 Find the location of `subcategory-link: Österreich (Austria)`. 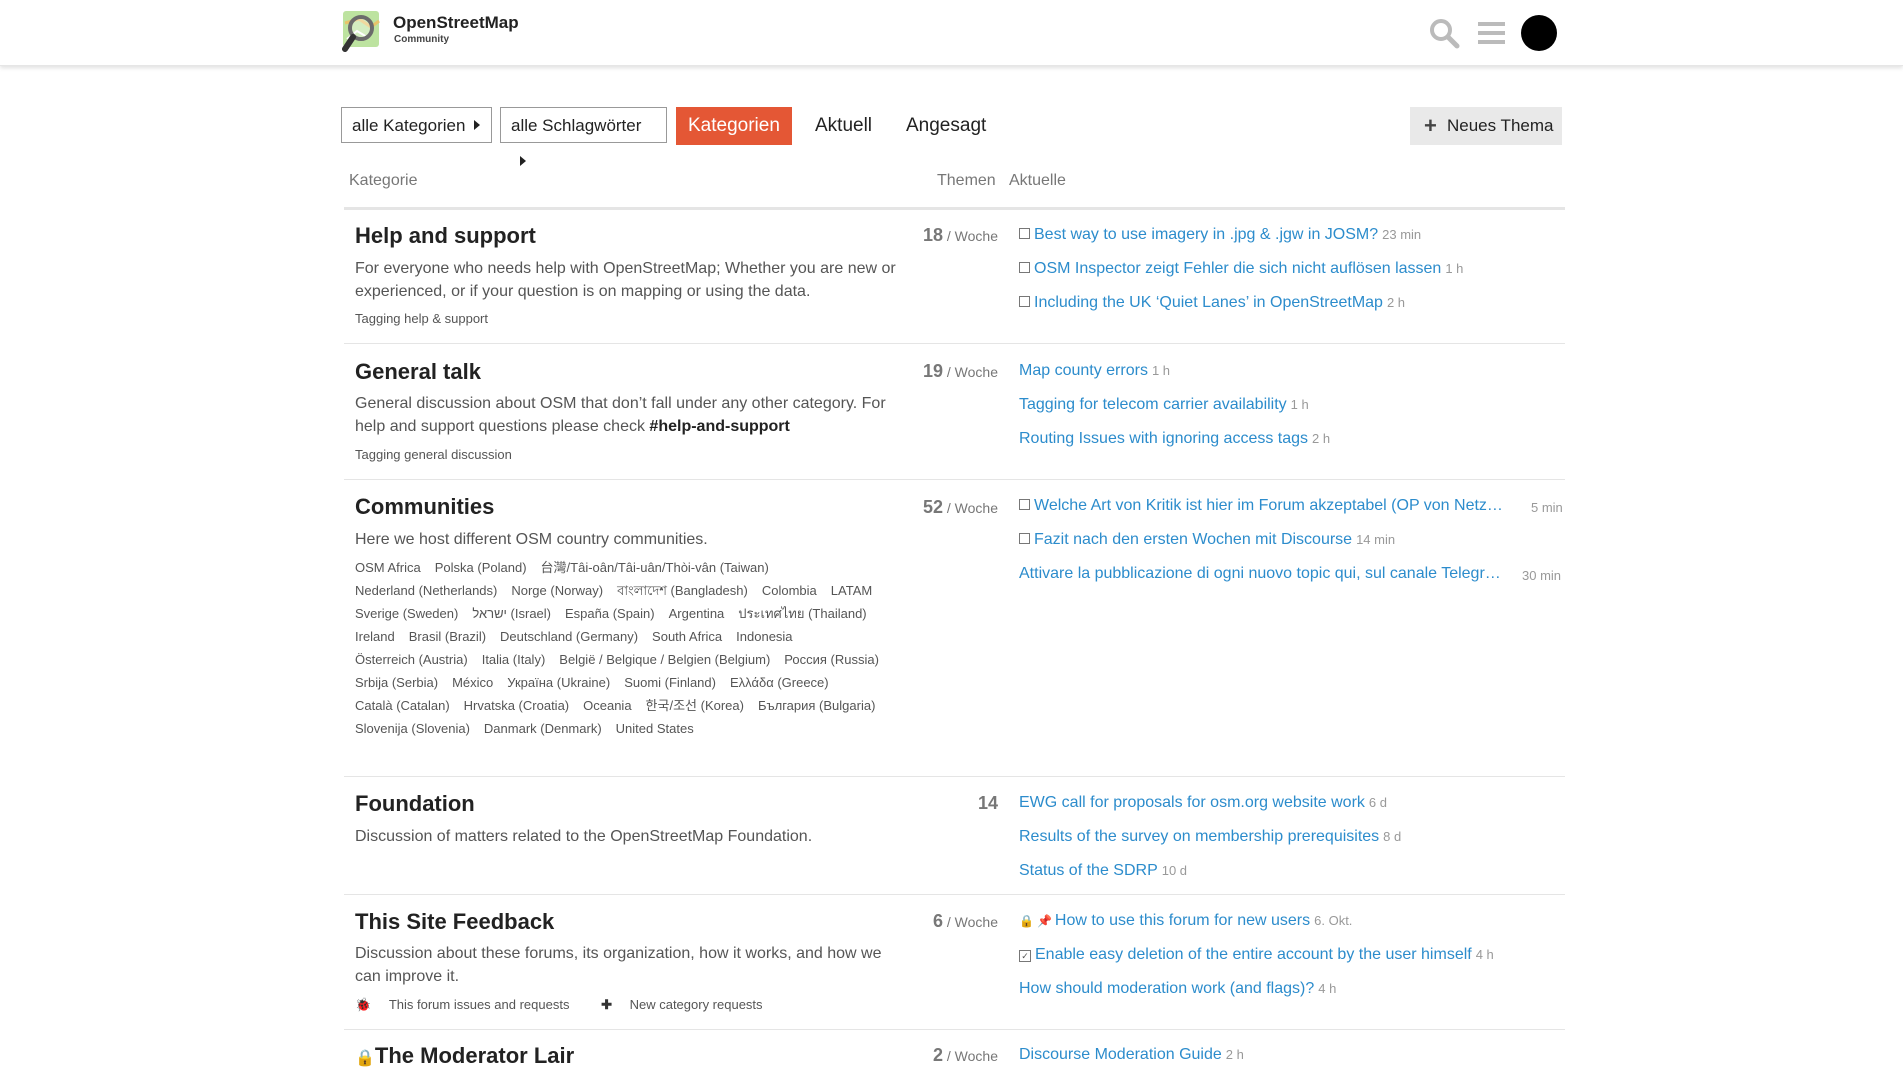

subcategory-link: Österreich (Austria) is located at coordinates (411, 659).